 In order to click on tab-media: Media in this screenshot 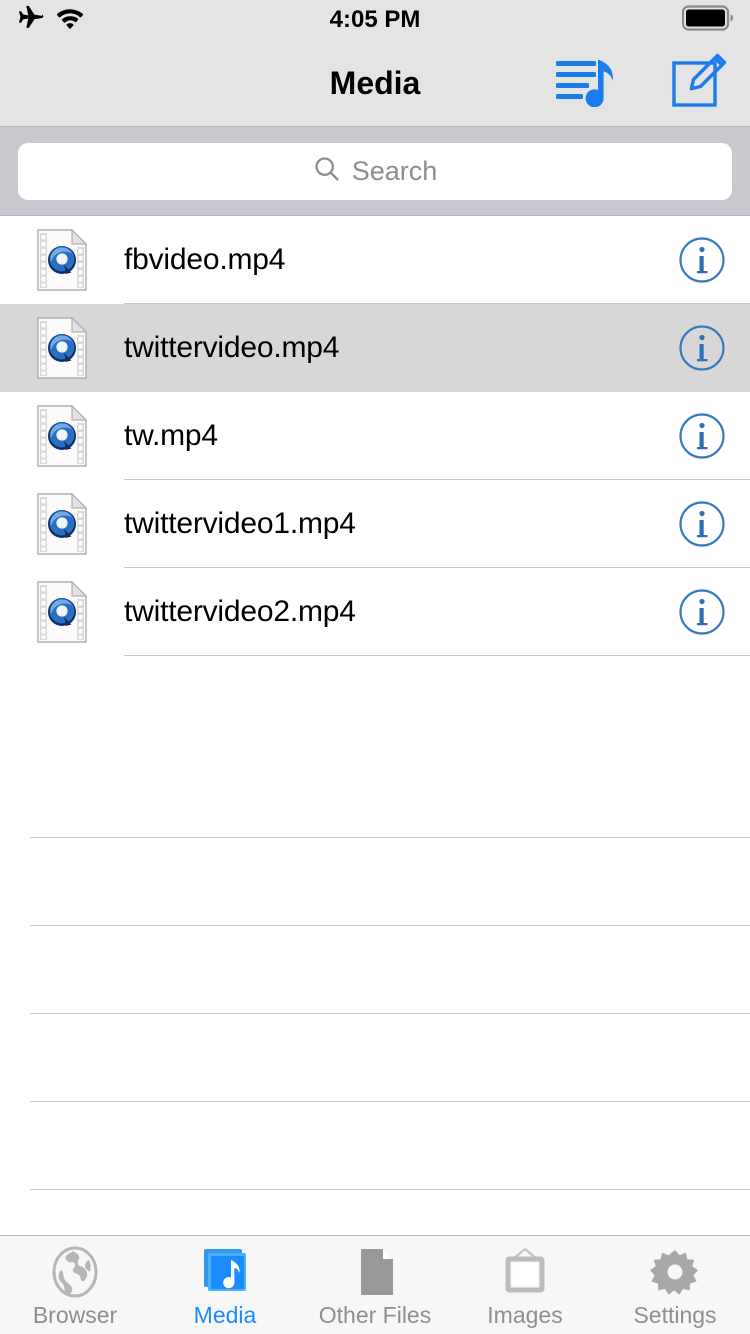, I will do `click(225, 1285)`.